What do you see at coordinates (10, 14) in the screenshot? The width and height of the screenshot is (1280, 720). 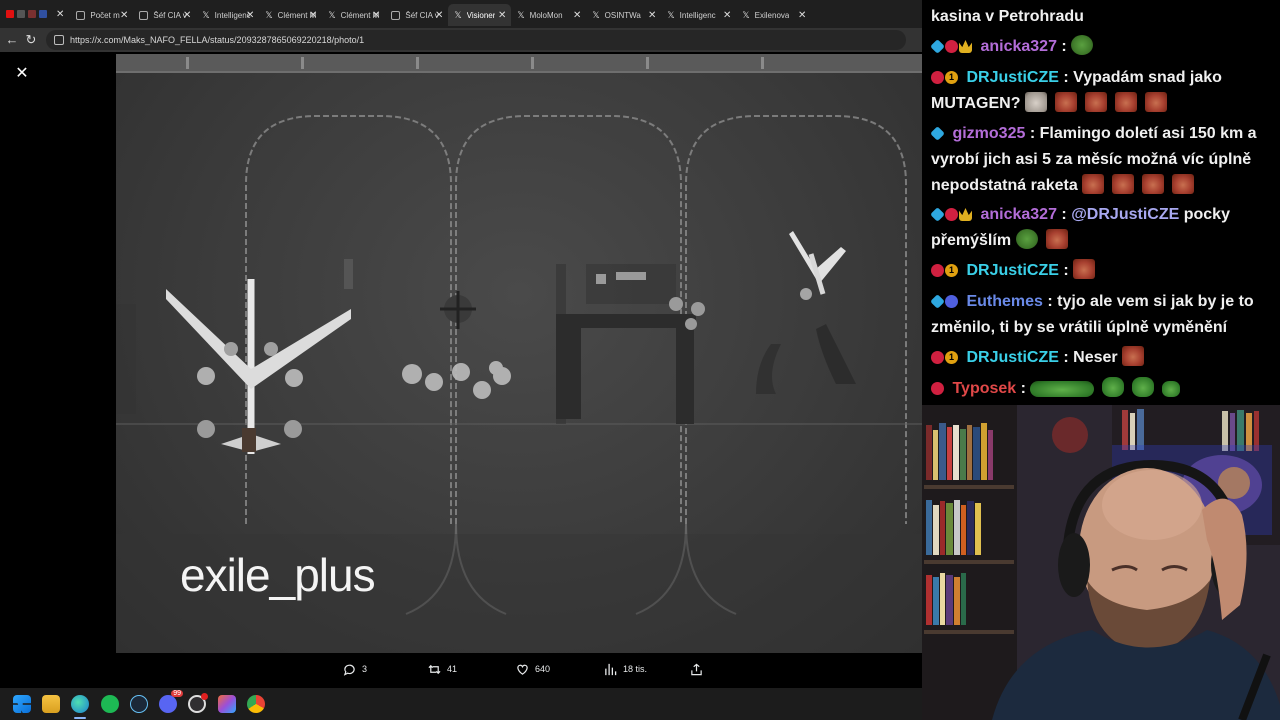 I see `youtube-icon` at bounding box center [10, 14].